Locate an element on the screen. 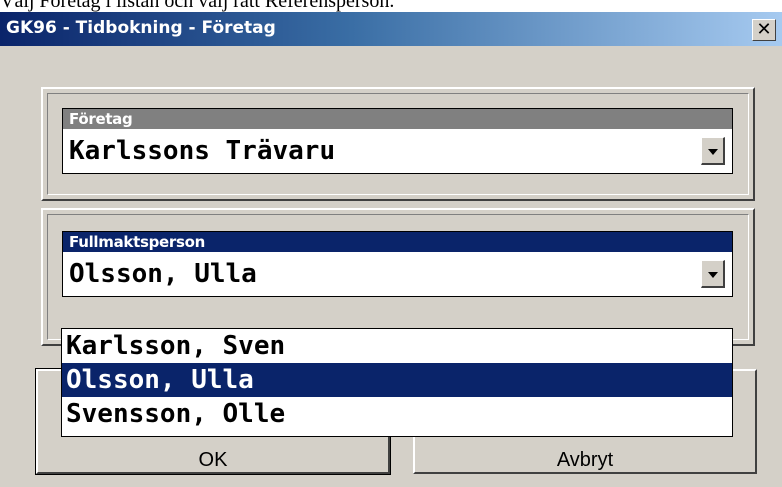 Image resolution: width=782 pixels, height=487 pixels. close-icon: ✕ is located at coordinates (764, 29).